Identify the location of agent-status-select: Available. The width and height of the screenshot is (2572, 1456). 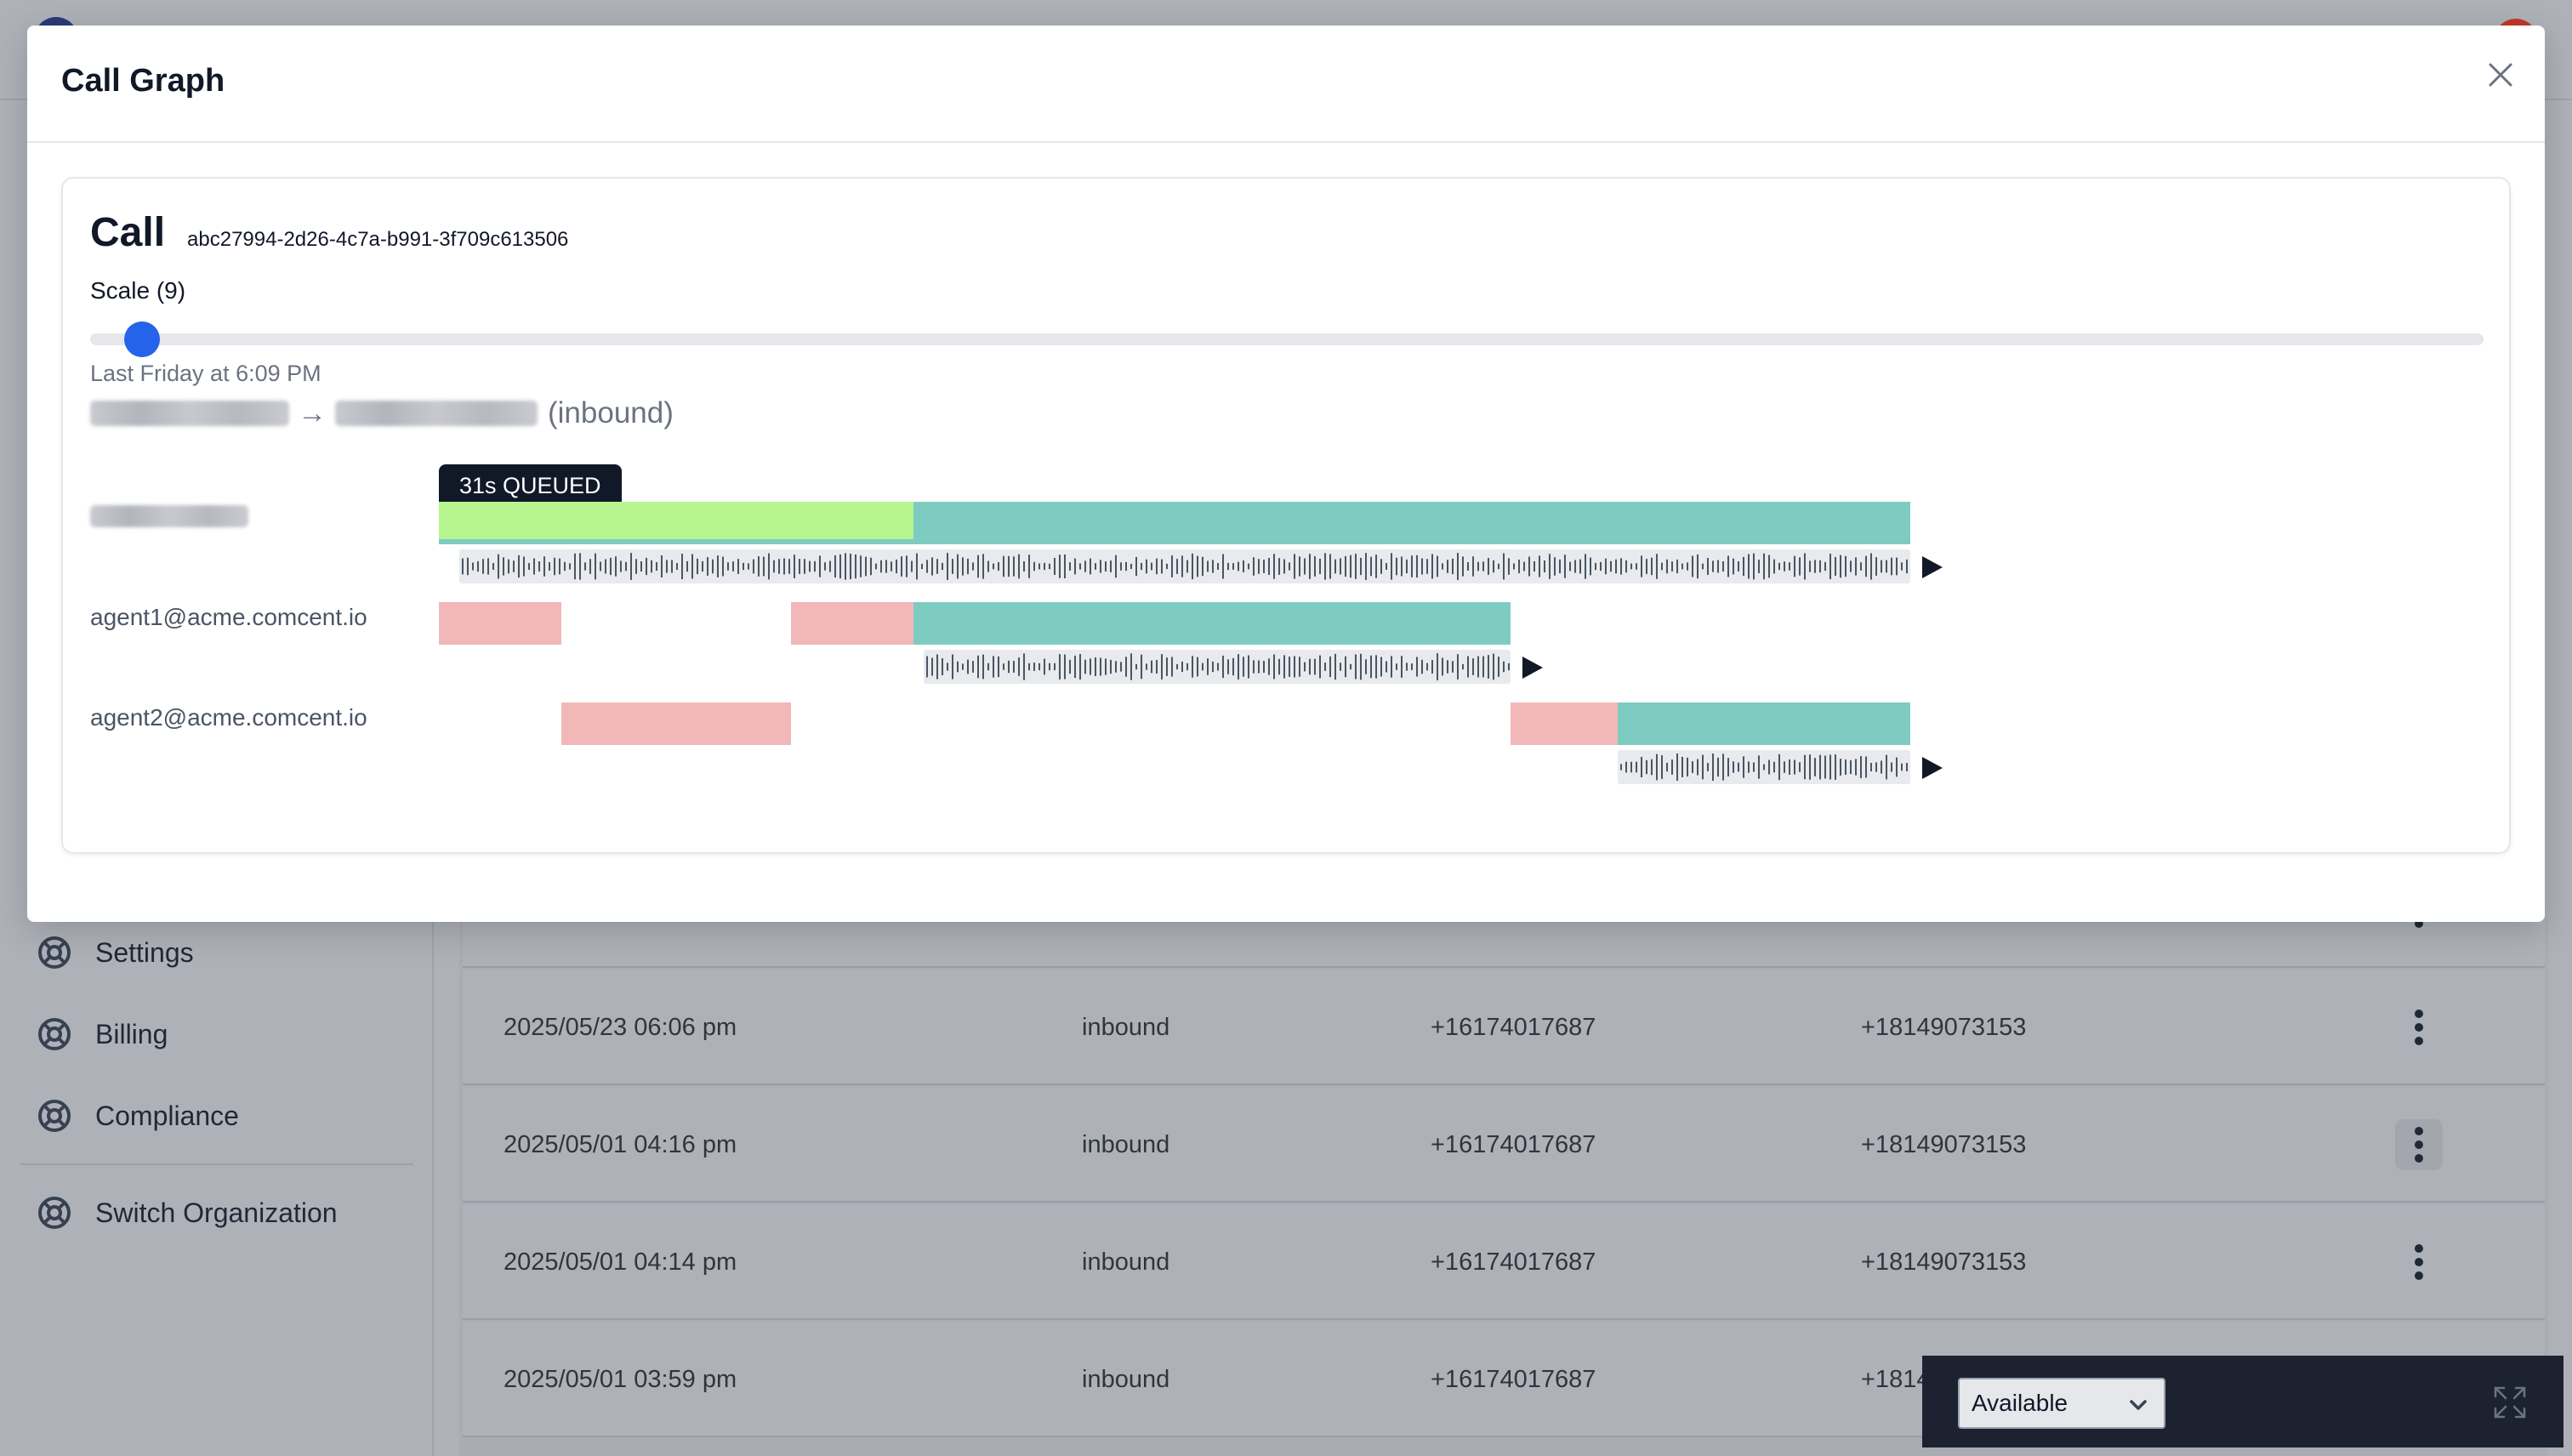
(2062, 1403).